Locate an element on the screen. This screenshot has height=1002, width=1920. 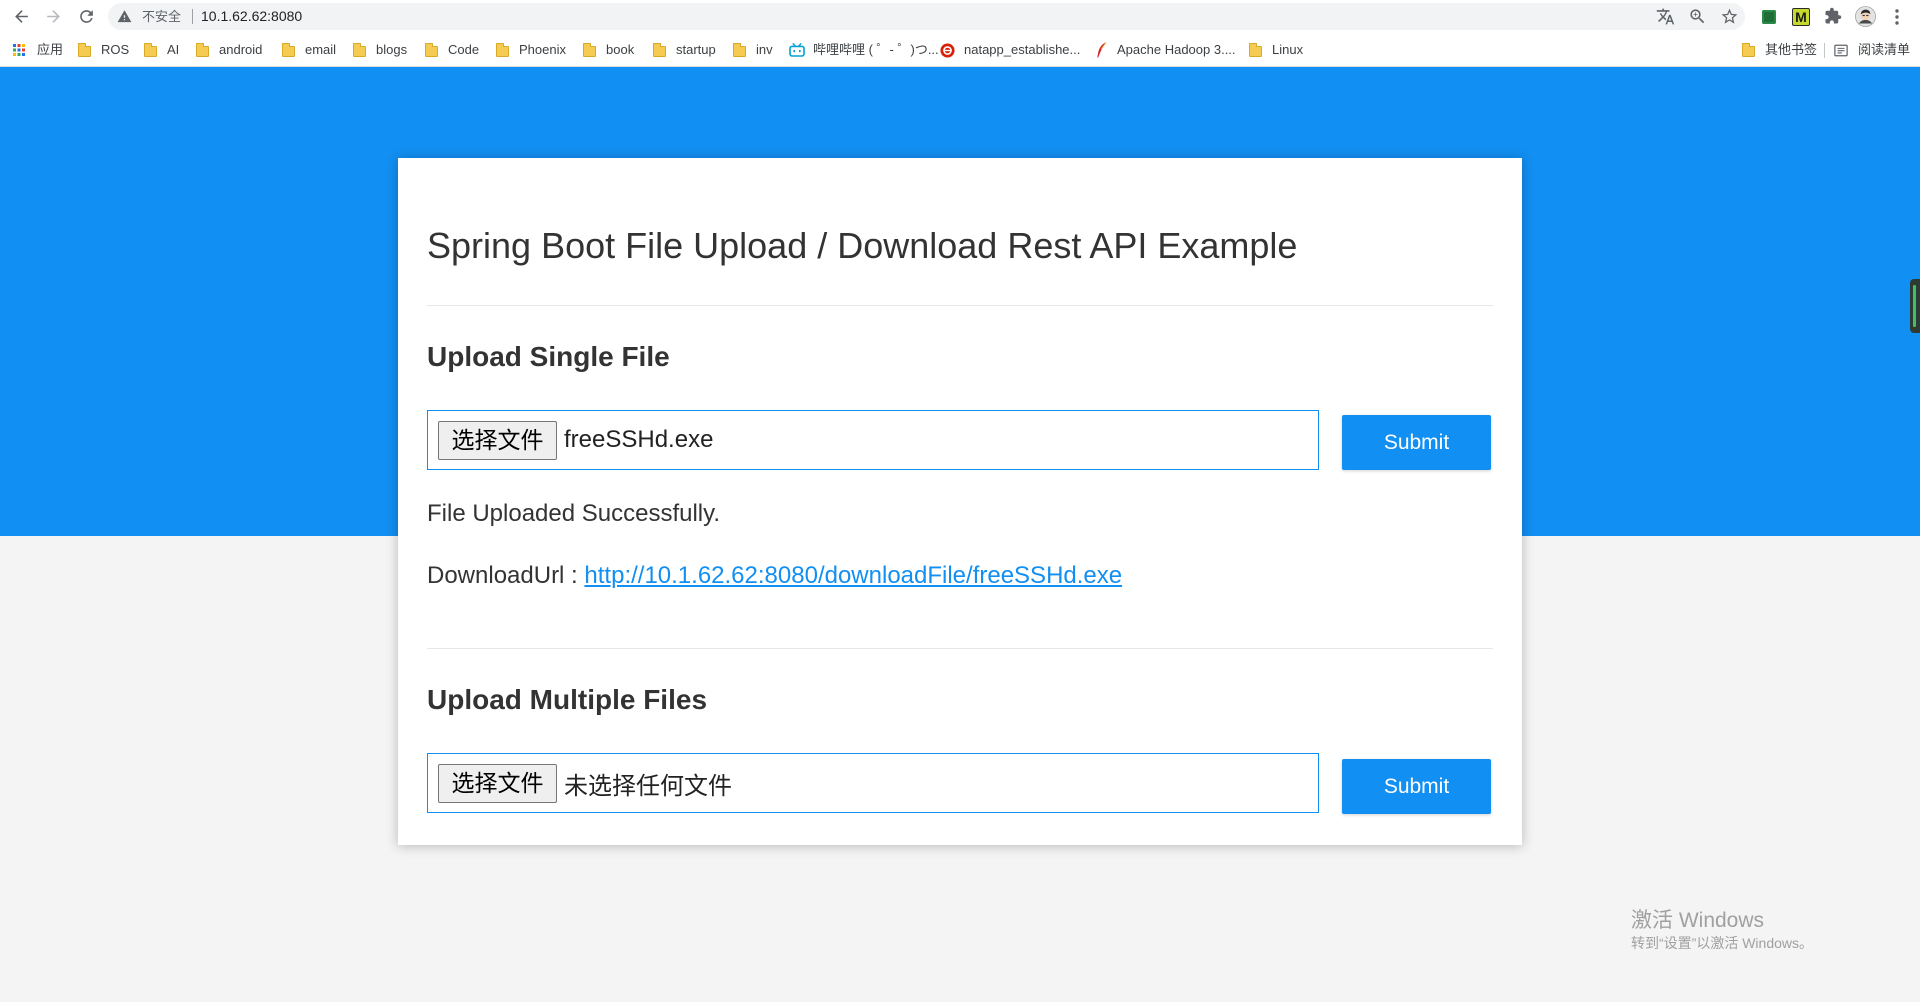
bookmark-folder-android: android is located at coordinates (229, 50).